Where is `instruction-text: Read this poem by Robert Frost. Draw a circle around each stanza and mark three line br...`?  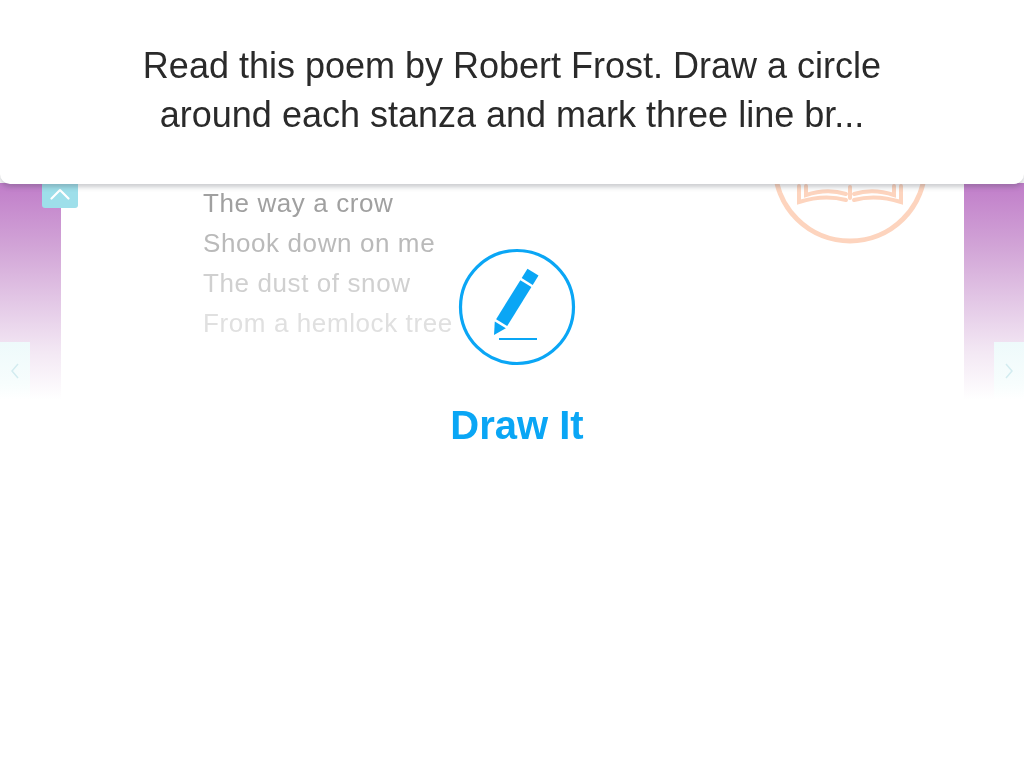
instruction-text: Read this poem by Robert Frost. Draw a circle around each stanza and mark three line br... is located at coordinates (512, 90).